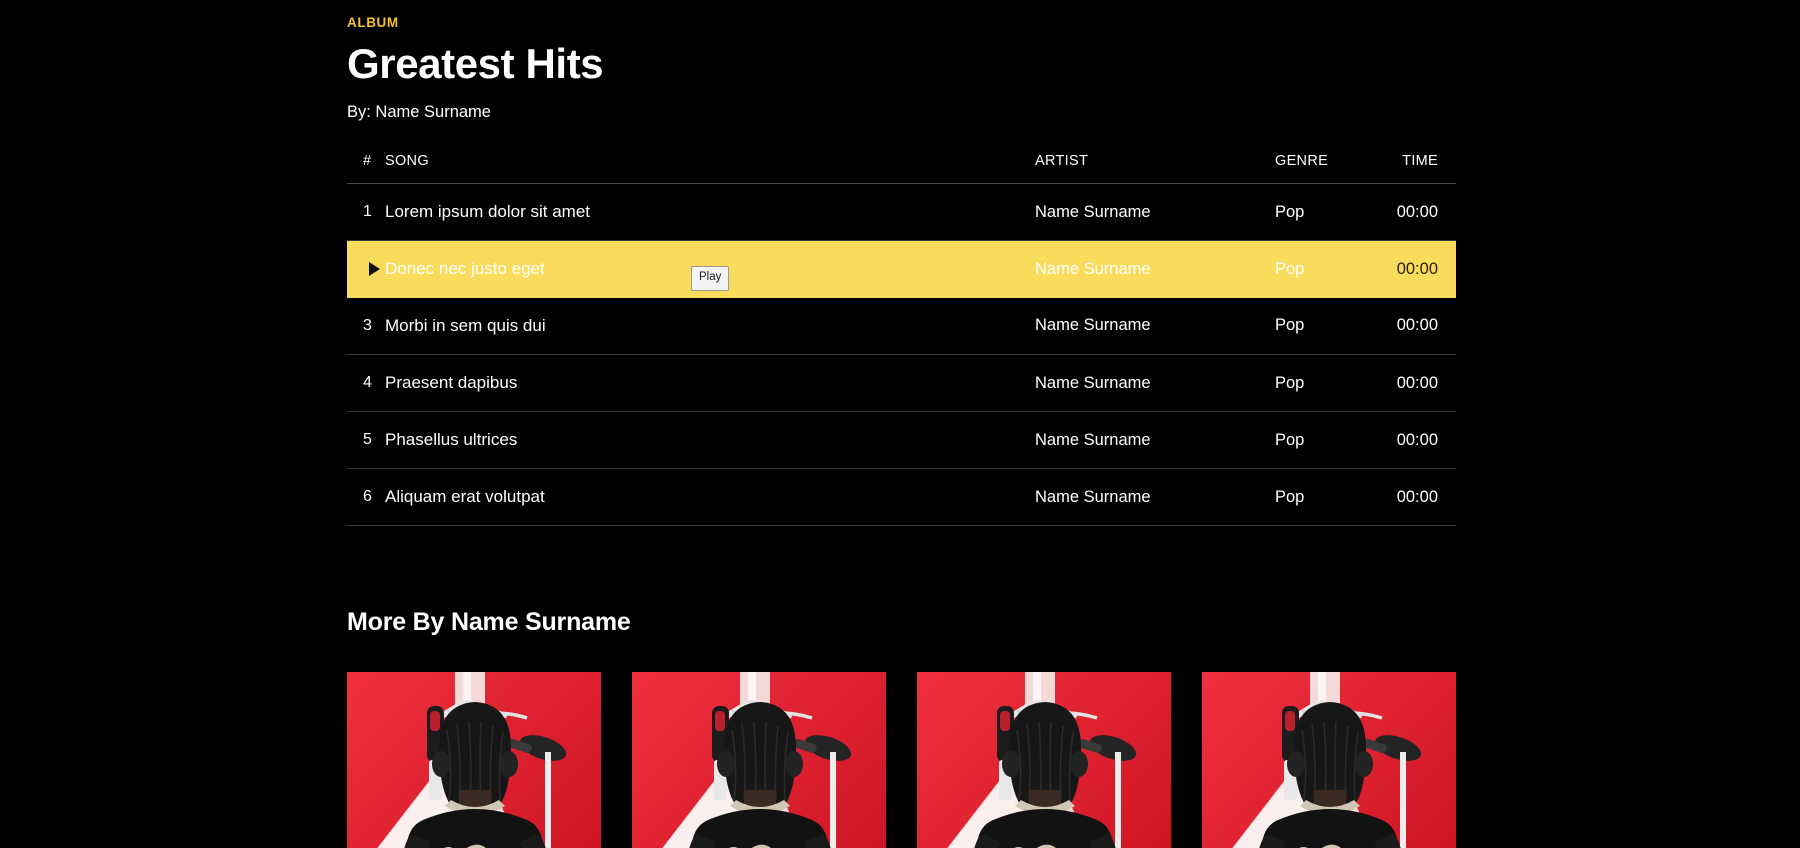 This screenshot has width=1800, height=848. Describe the element at coordinates (901, 760) in the screenshot. I see `more-by-card-grid` at that location.